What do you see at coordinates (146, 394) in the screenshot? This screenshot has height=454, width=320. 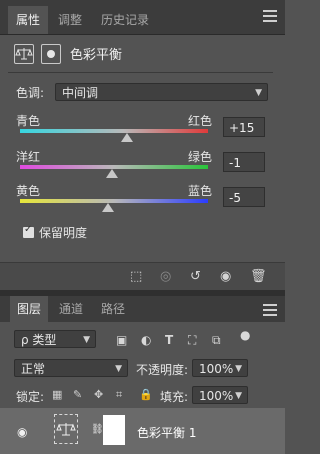 I see `lock-all-icon: 🔒` at bounding box center [146, 394].